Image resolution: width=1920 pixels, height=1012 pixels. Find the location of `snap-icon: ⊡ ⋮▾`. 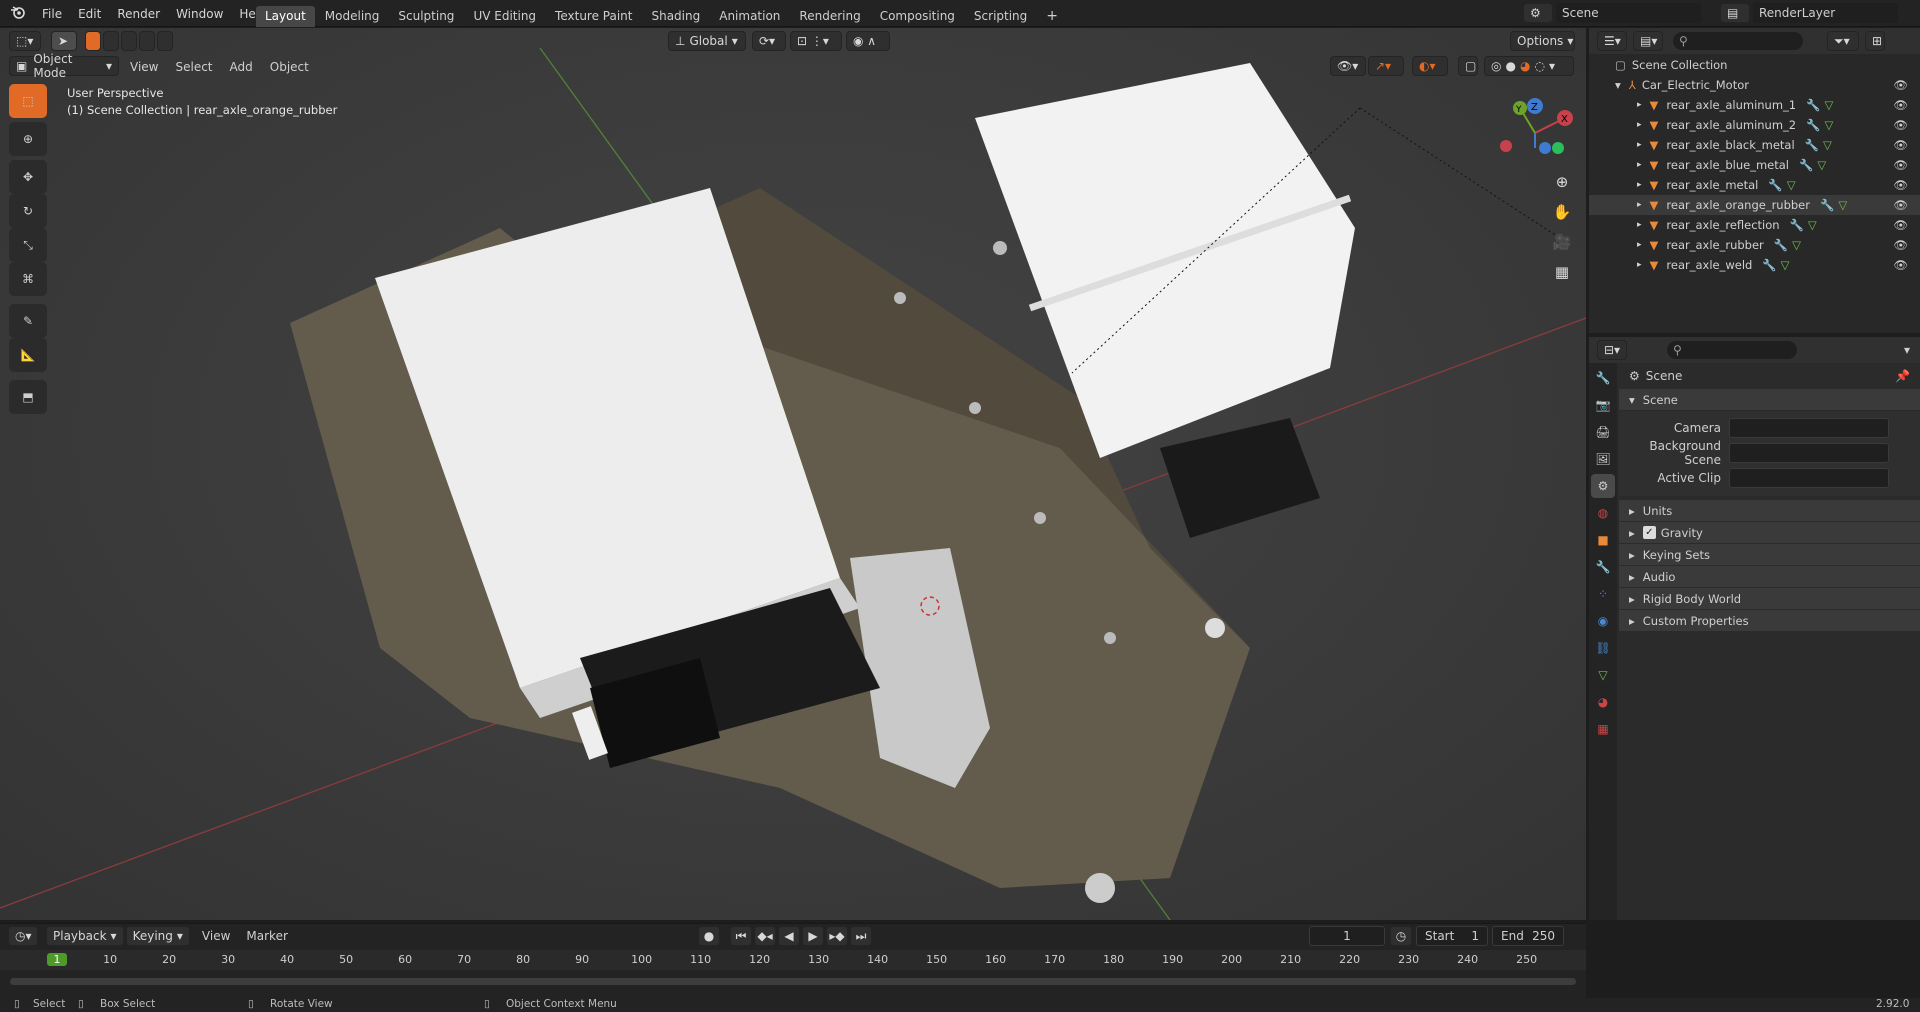

snap-icon: ⊡ ⋮▾ is located at coordinates (816, 41).